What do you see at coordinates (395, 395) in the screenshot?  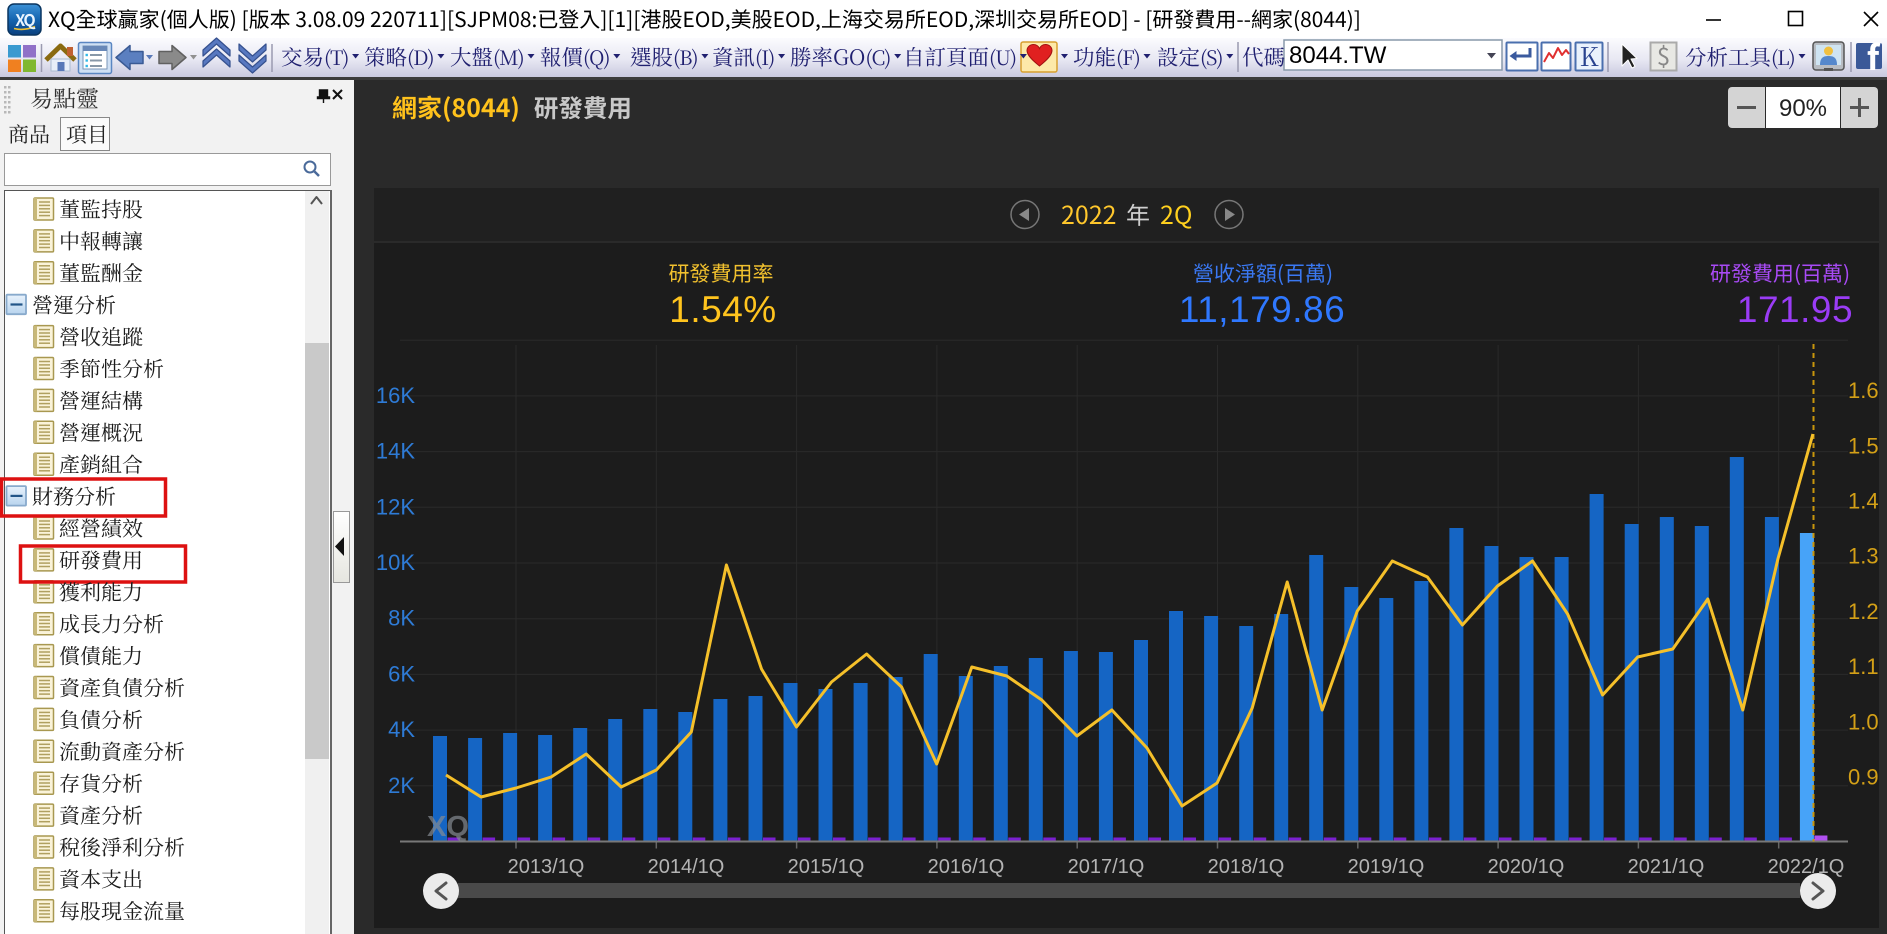 I see `svg-text: 16K` at bounding box center [395, 395].